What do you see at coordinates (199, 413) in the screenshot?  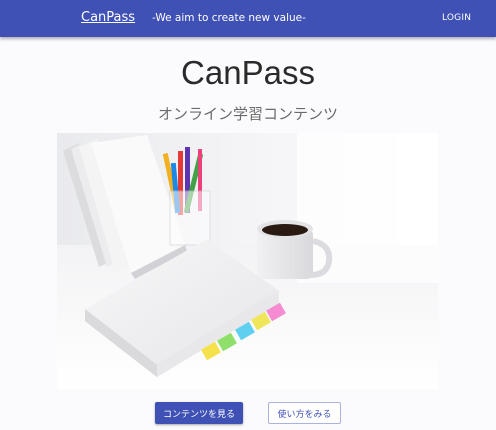 I see `view-contents-button: コンテンツを見る` at bounding box center [199, 413].